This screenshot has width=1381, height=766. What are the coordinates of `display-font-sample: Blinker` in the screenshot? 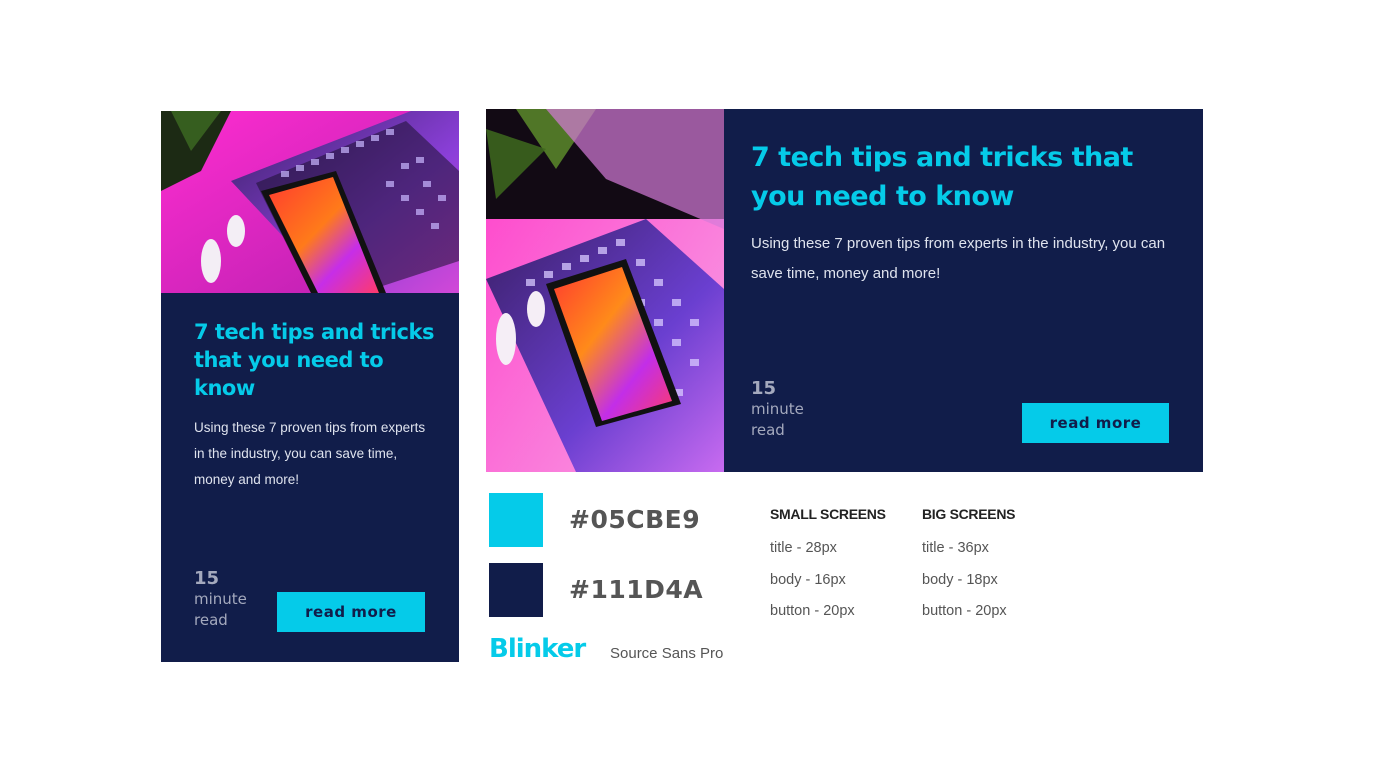 It's located at (537, 649).